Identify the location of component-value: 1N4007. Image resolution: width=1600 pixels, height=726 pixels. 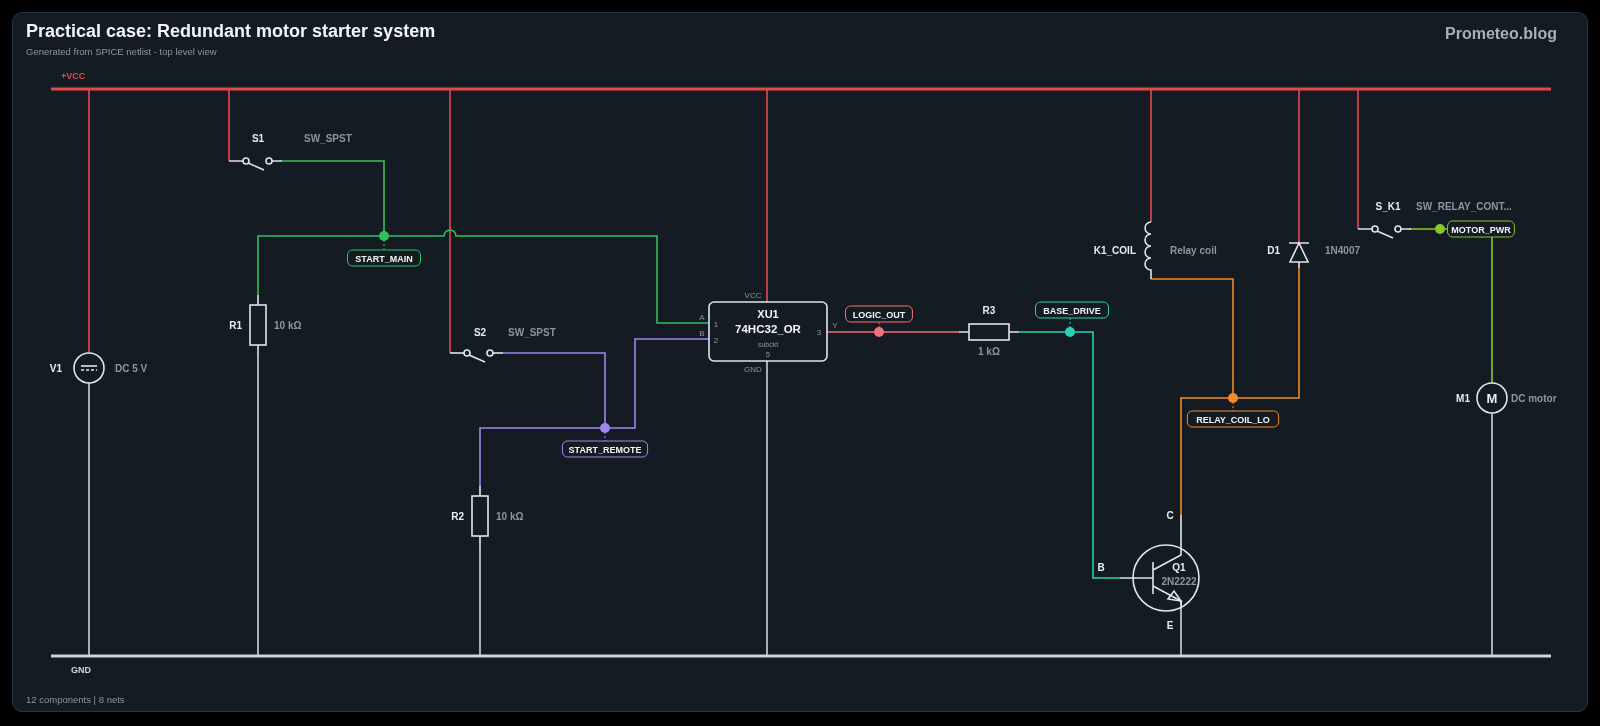
(1343, 250).